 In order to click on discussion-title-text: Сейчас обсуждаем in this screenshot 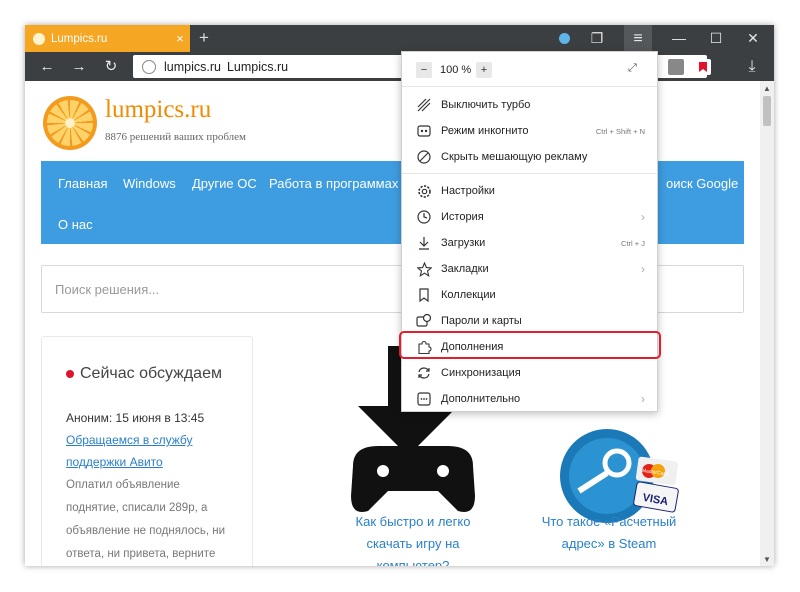, I will do `click(151, 373)`.